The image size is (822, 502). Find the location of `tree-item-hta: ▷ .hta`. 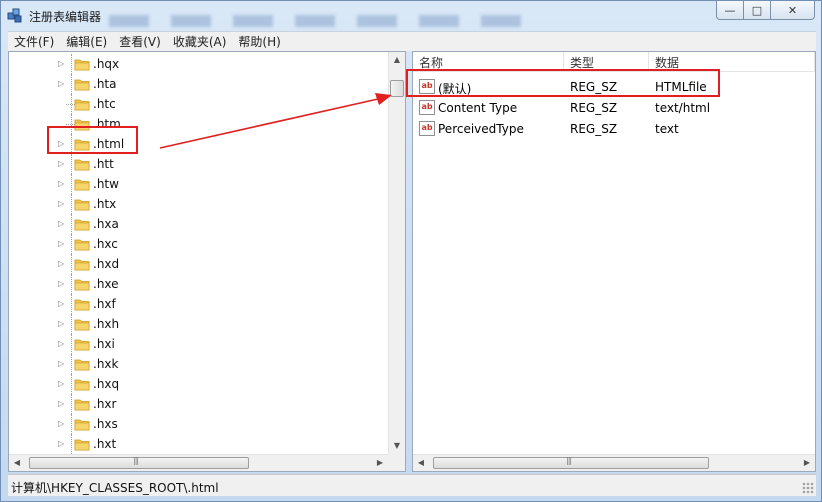

tree-item-hta: ▷ .hta is located at coordinates (199, 84).